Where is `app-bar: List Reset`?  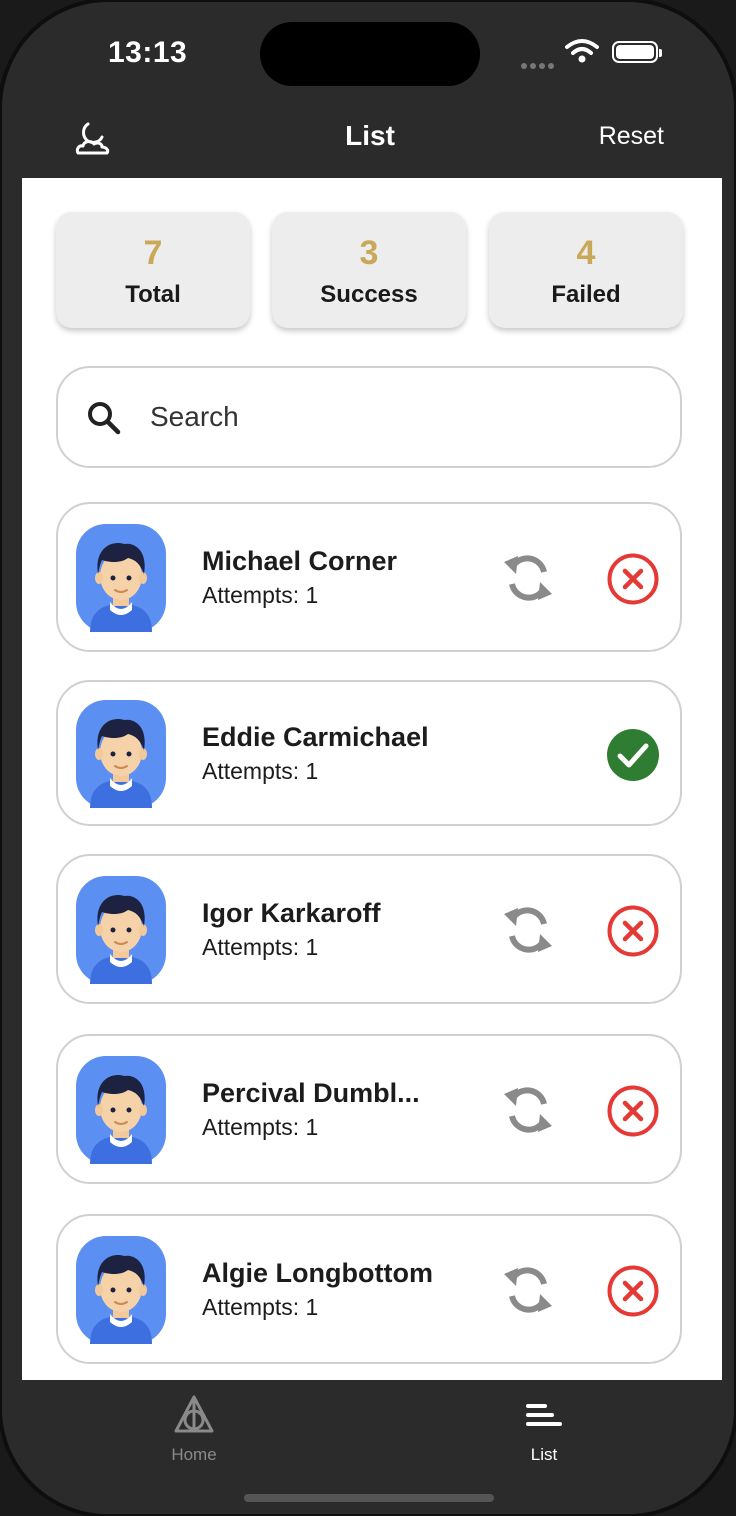 app-bar: List Reset is located at coordinates (368, 140).